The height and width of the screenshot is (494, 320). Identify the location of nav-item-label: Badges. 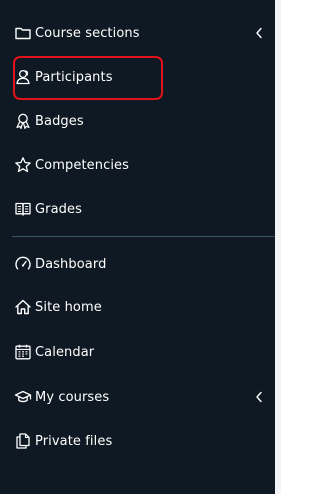
(59, 121).